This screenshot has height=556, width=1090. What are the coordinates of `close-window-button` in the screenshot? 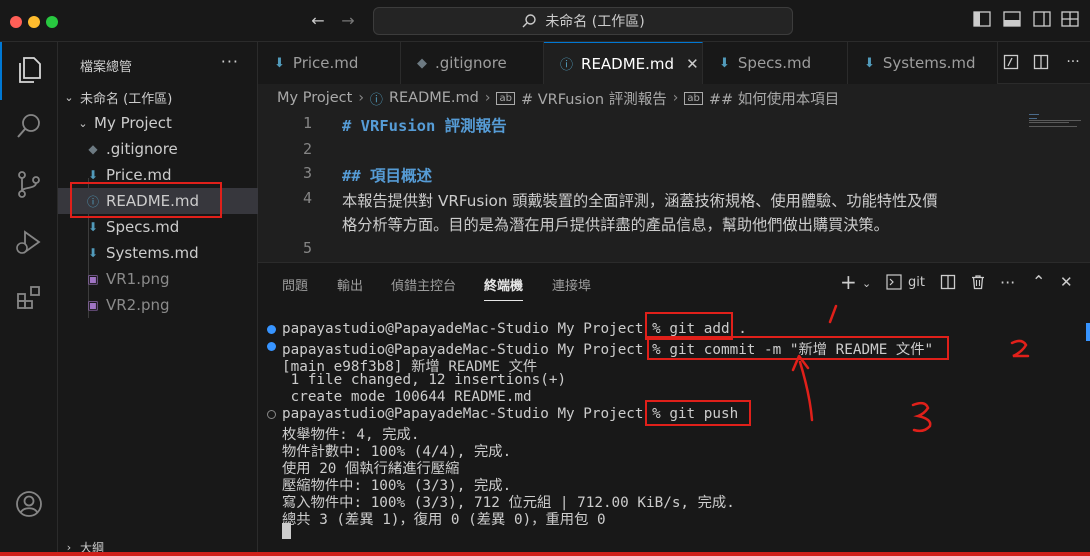 It's located at (16, 22).